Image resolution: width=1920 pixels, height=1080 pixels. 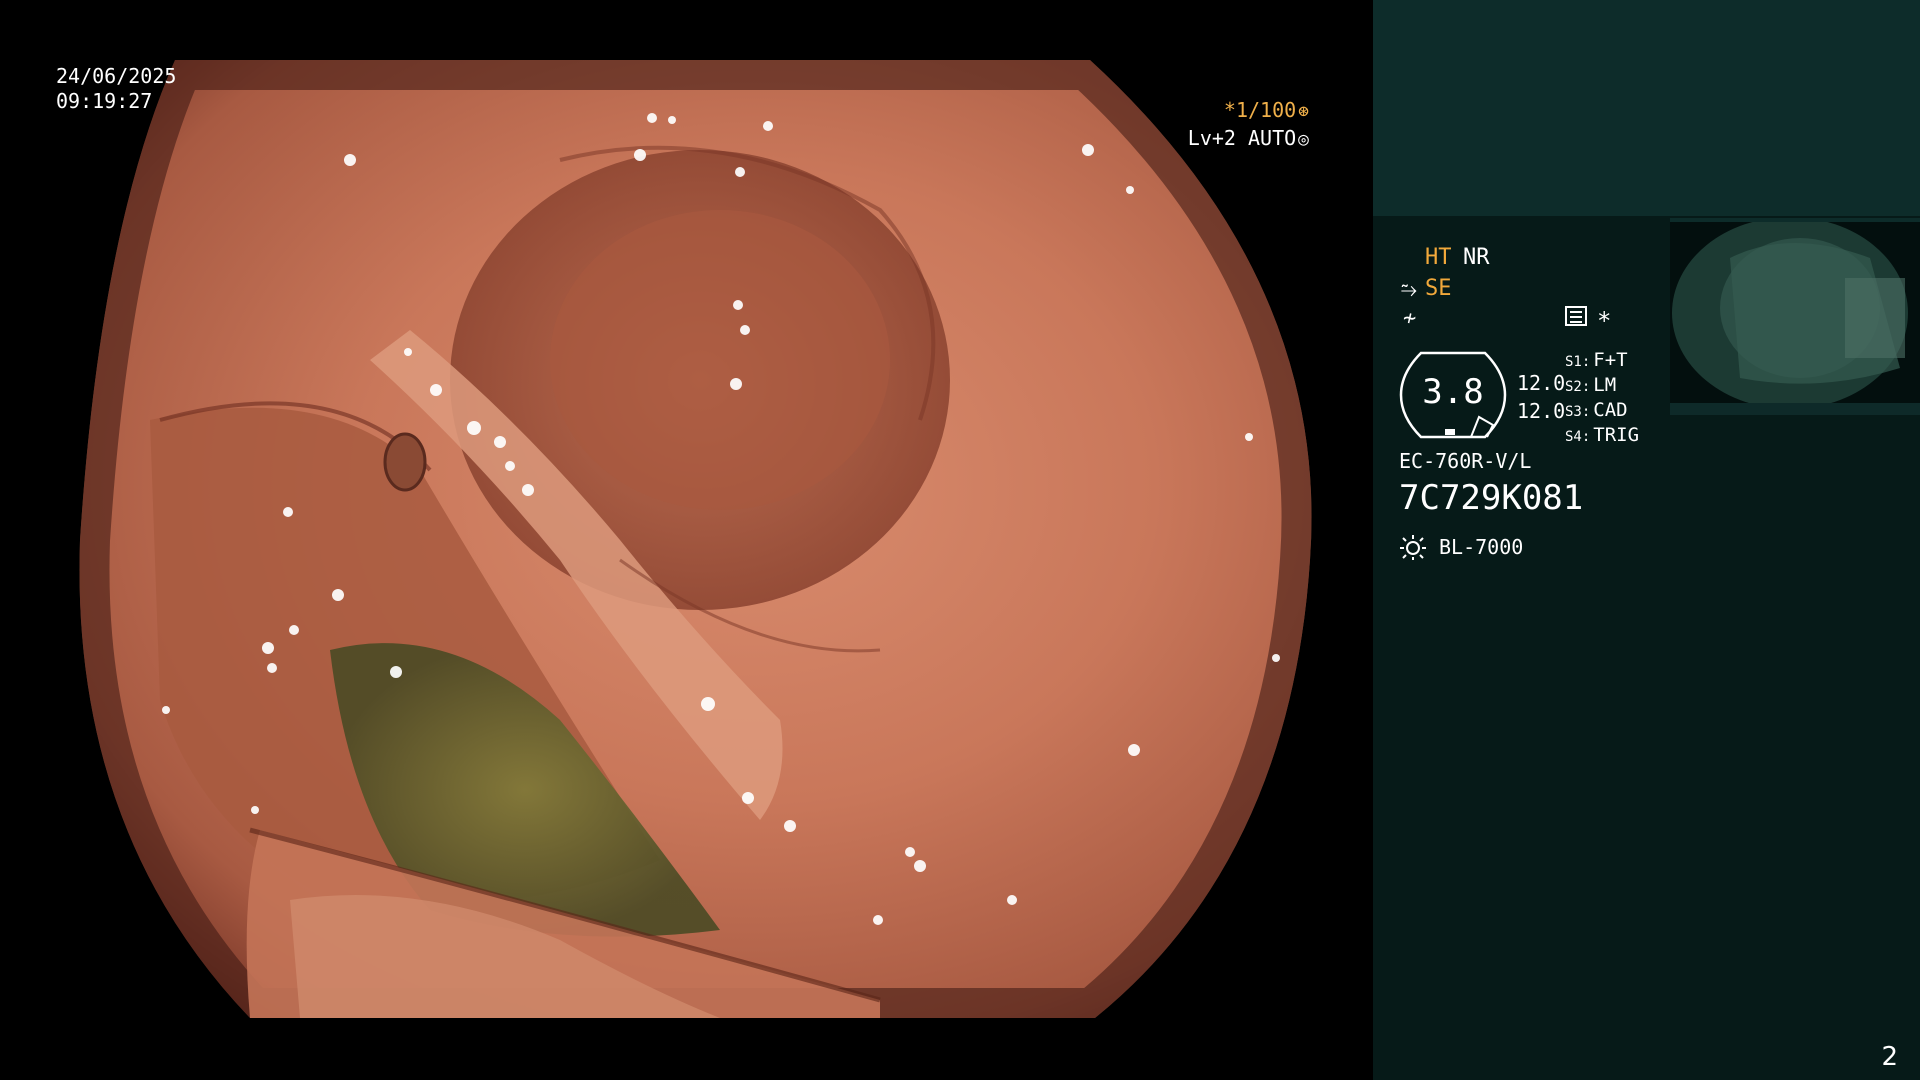 What do you see at coordinates (1413, 547) in the screenshot?
I see `light-source-icon` at bounding box center [1413, 547].